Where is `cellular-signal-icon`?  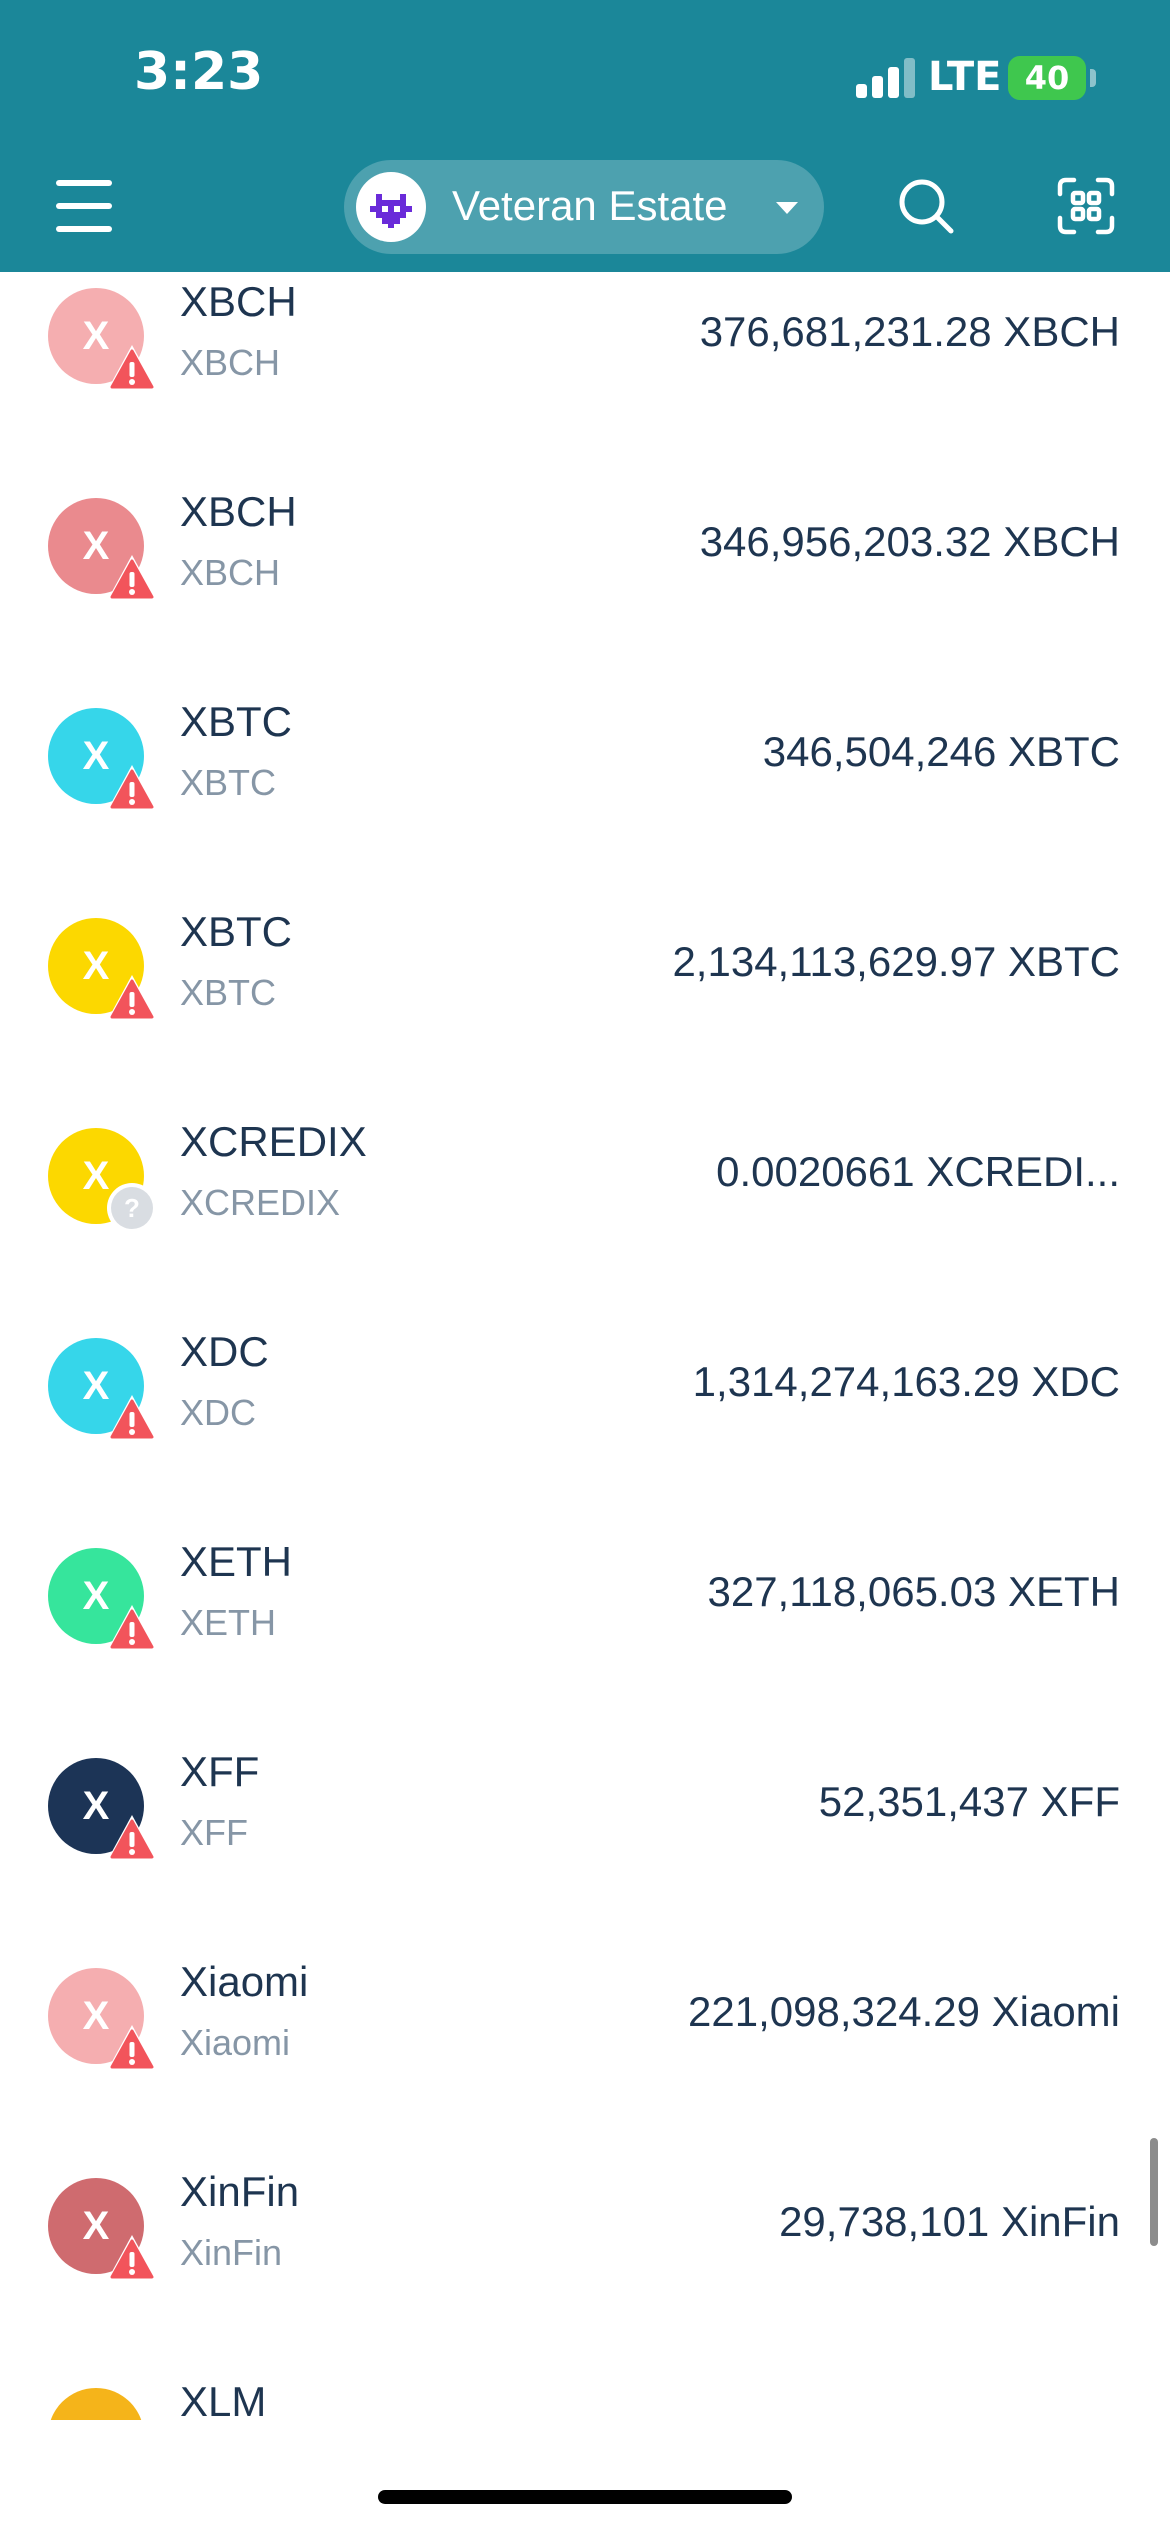 cellular-signal-icon is located at coordinates (886, 78).